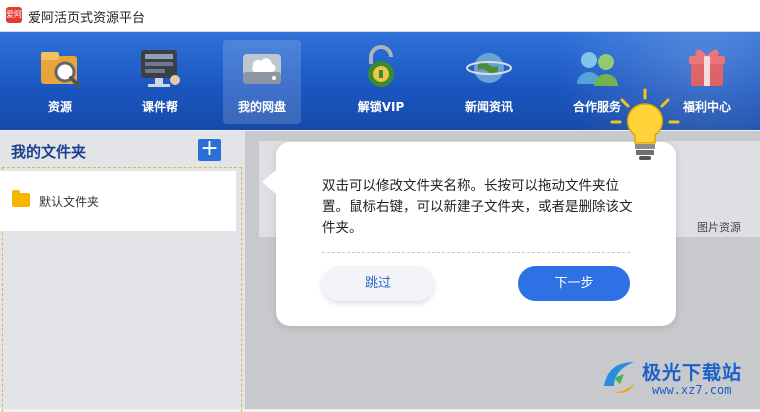 The width and height of the screenshot is (760, 412). I want to click on gift-icon, so click(707, 67).